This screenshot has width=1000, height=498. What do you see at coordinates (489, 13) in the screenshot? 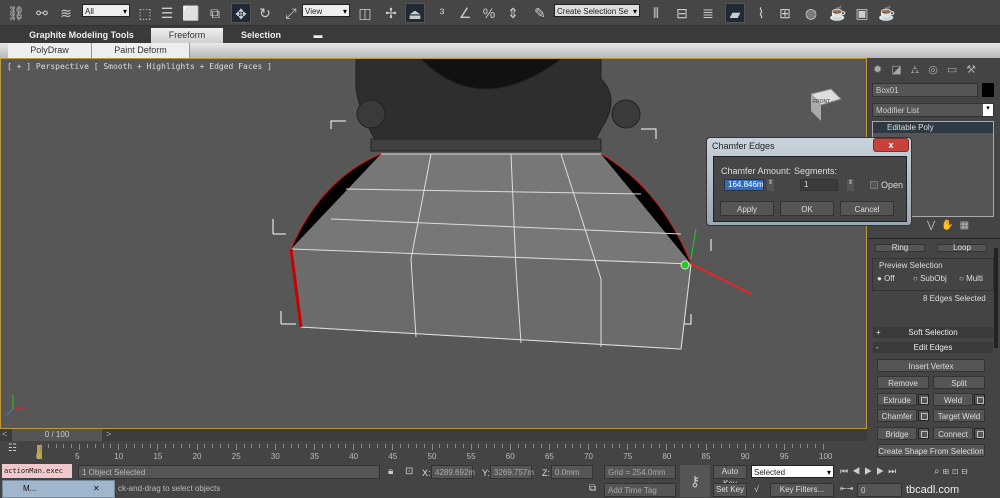
I see `percent-snap-icon: %` at bounding box center [489, 13].